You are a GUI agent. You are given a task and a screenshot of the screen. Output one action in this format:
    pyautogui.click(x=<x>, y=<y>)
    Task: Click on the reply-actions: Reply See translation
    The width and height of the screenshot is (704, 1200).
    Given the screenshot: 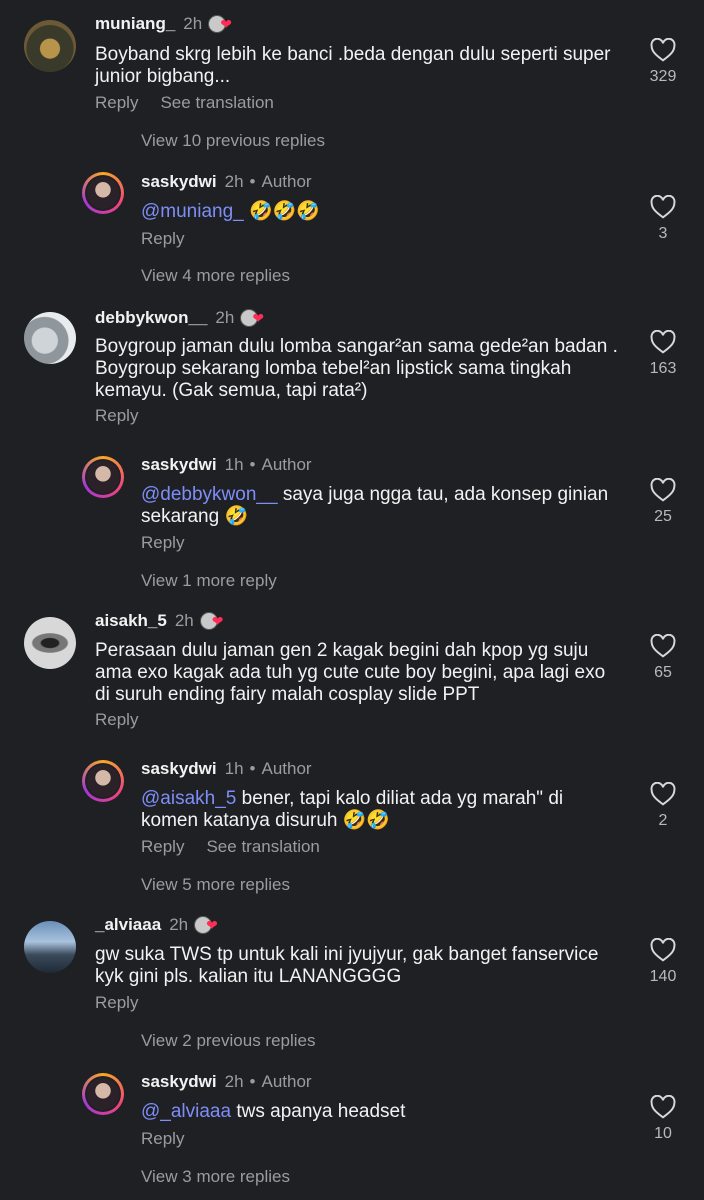 What is the action you would take?
    pyautogui.click(x=241, y=847)
    